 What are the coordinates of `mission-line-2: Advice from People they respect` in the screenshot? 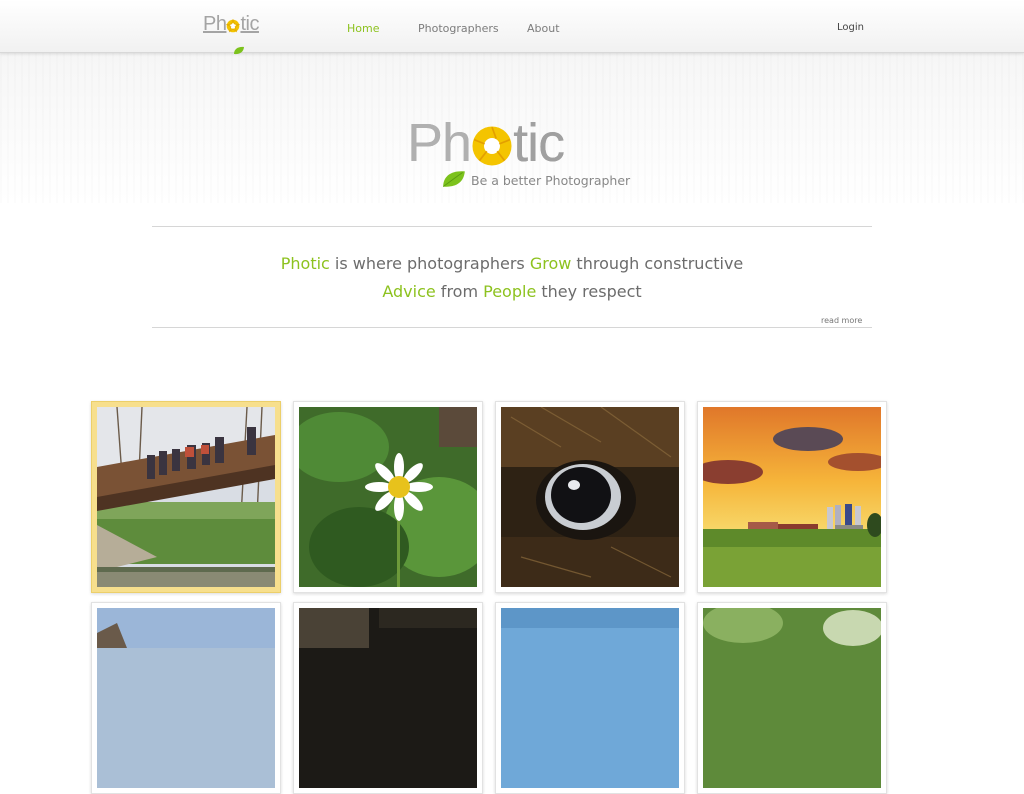 It's located at (512, 292).